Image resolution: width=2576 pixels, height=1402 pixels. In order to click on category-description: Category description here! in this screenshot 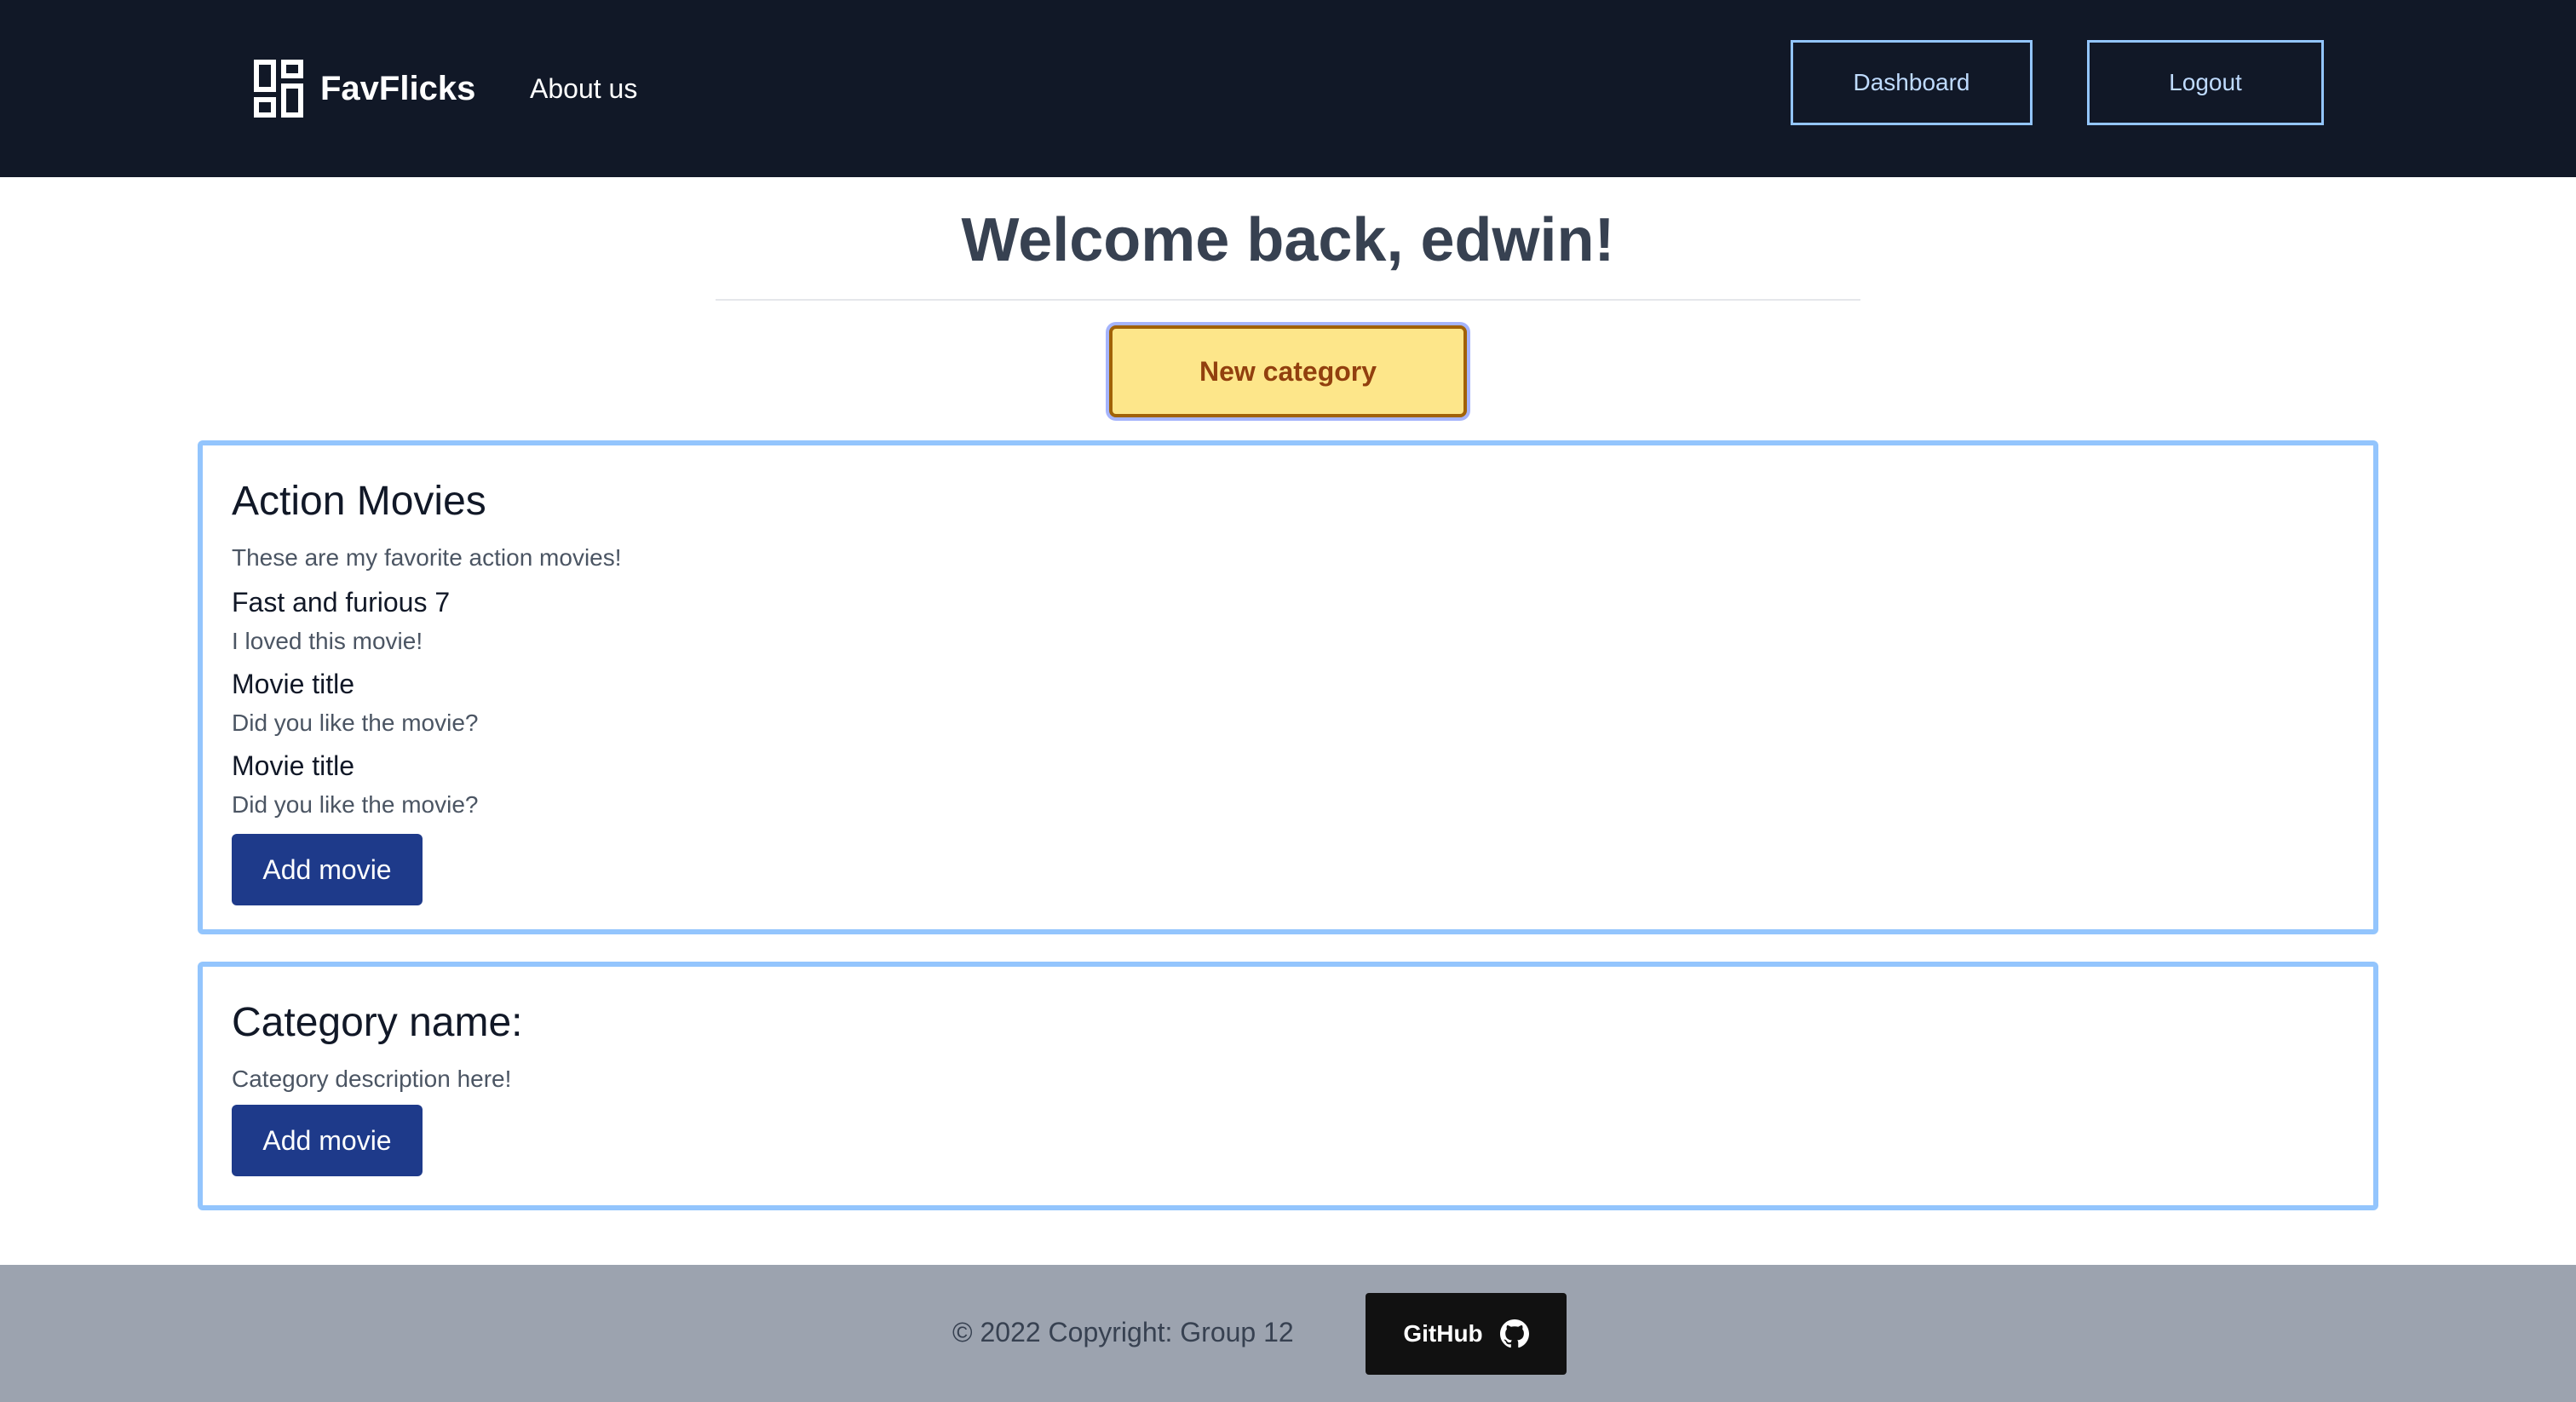, I will do `click(372, 1079)`.